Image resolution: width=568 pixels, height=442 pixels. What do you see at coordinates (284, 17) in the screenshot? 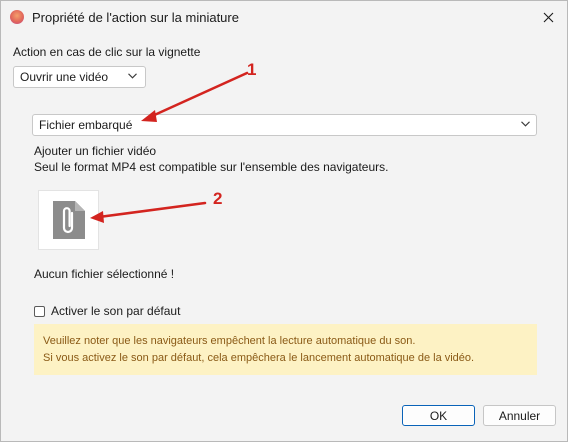
I see `title-bar: Propriété de l'action sur la miniature` at bounding box center [284, 17].